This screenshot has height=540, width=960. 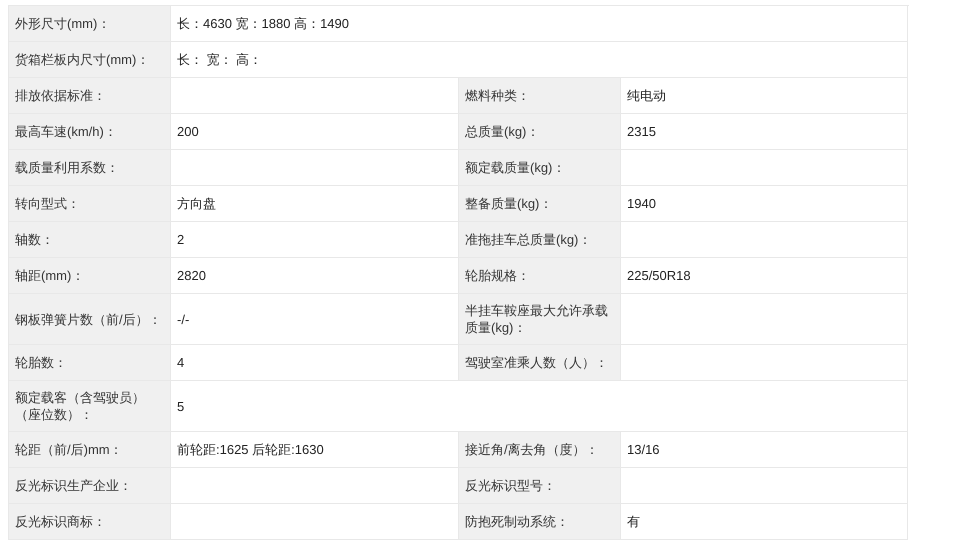 I want to click on field-label: 驾驶室准乘人数（人）：, so click(x=540, y=363).